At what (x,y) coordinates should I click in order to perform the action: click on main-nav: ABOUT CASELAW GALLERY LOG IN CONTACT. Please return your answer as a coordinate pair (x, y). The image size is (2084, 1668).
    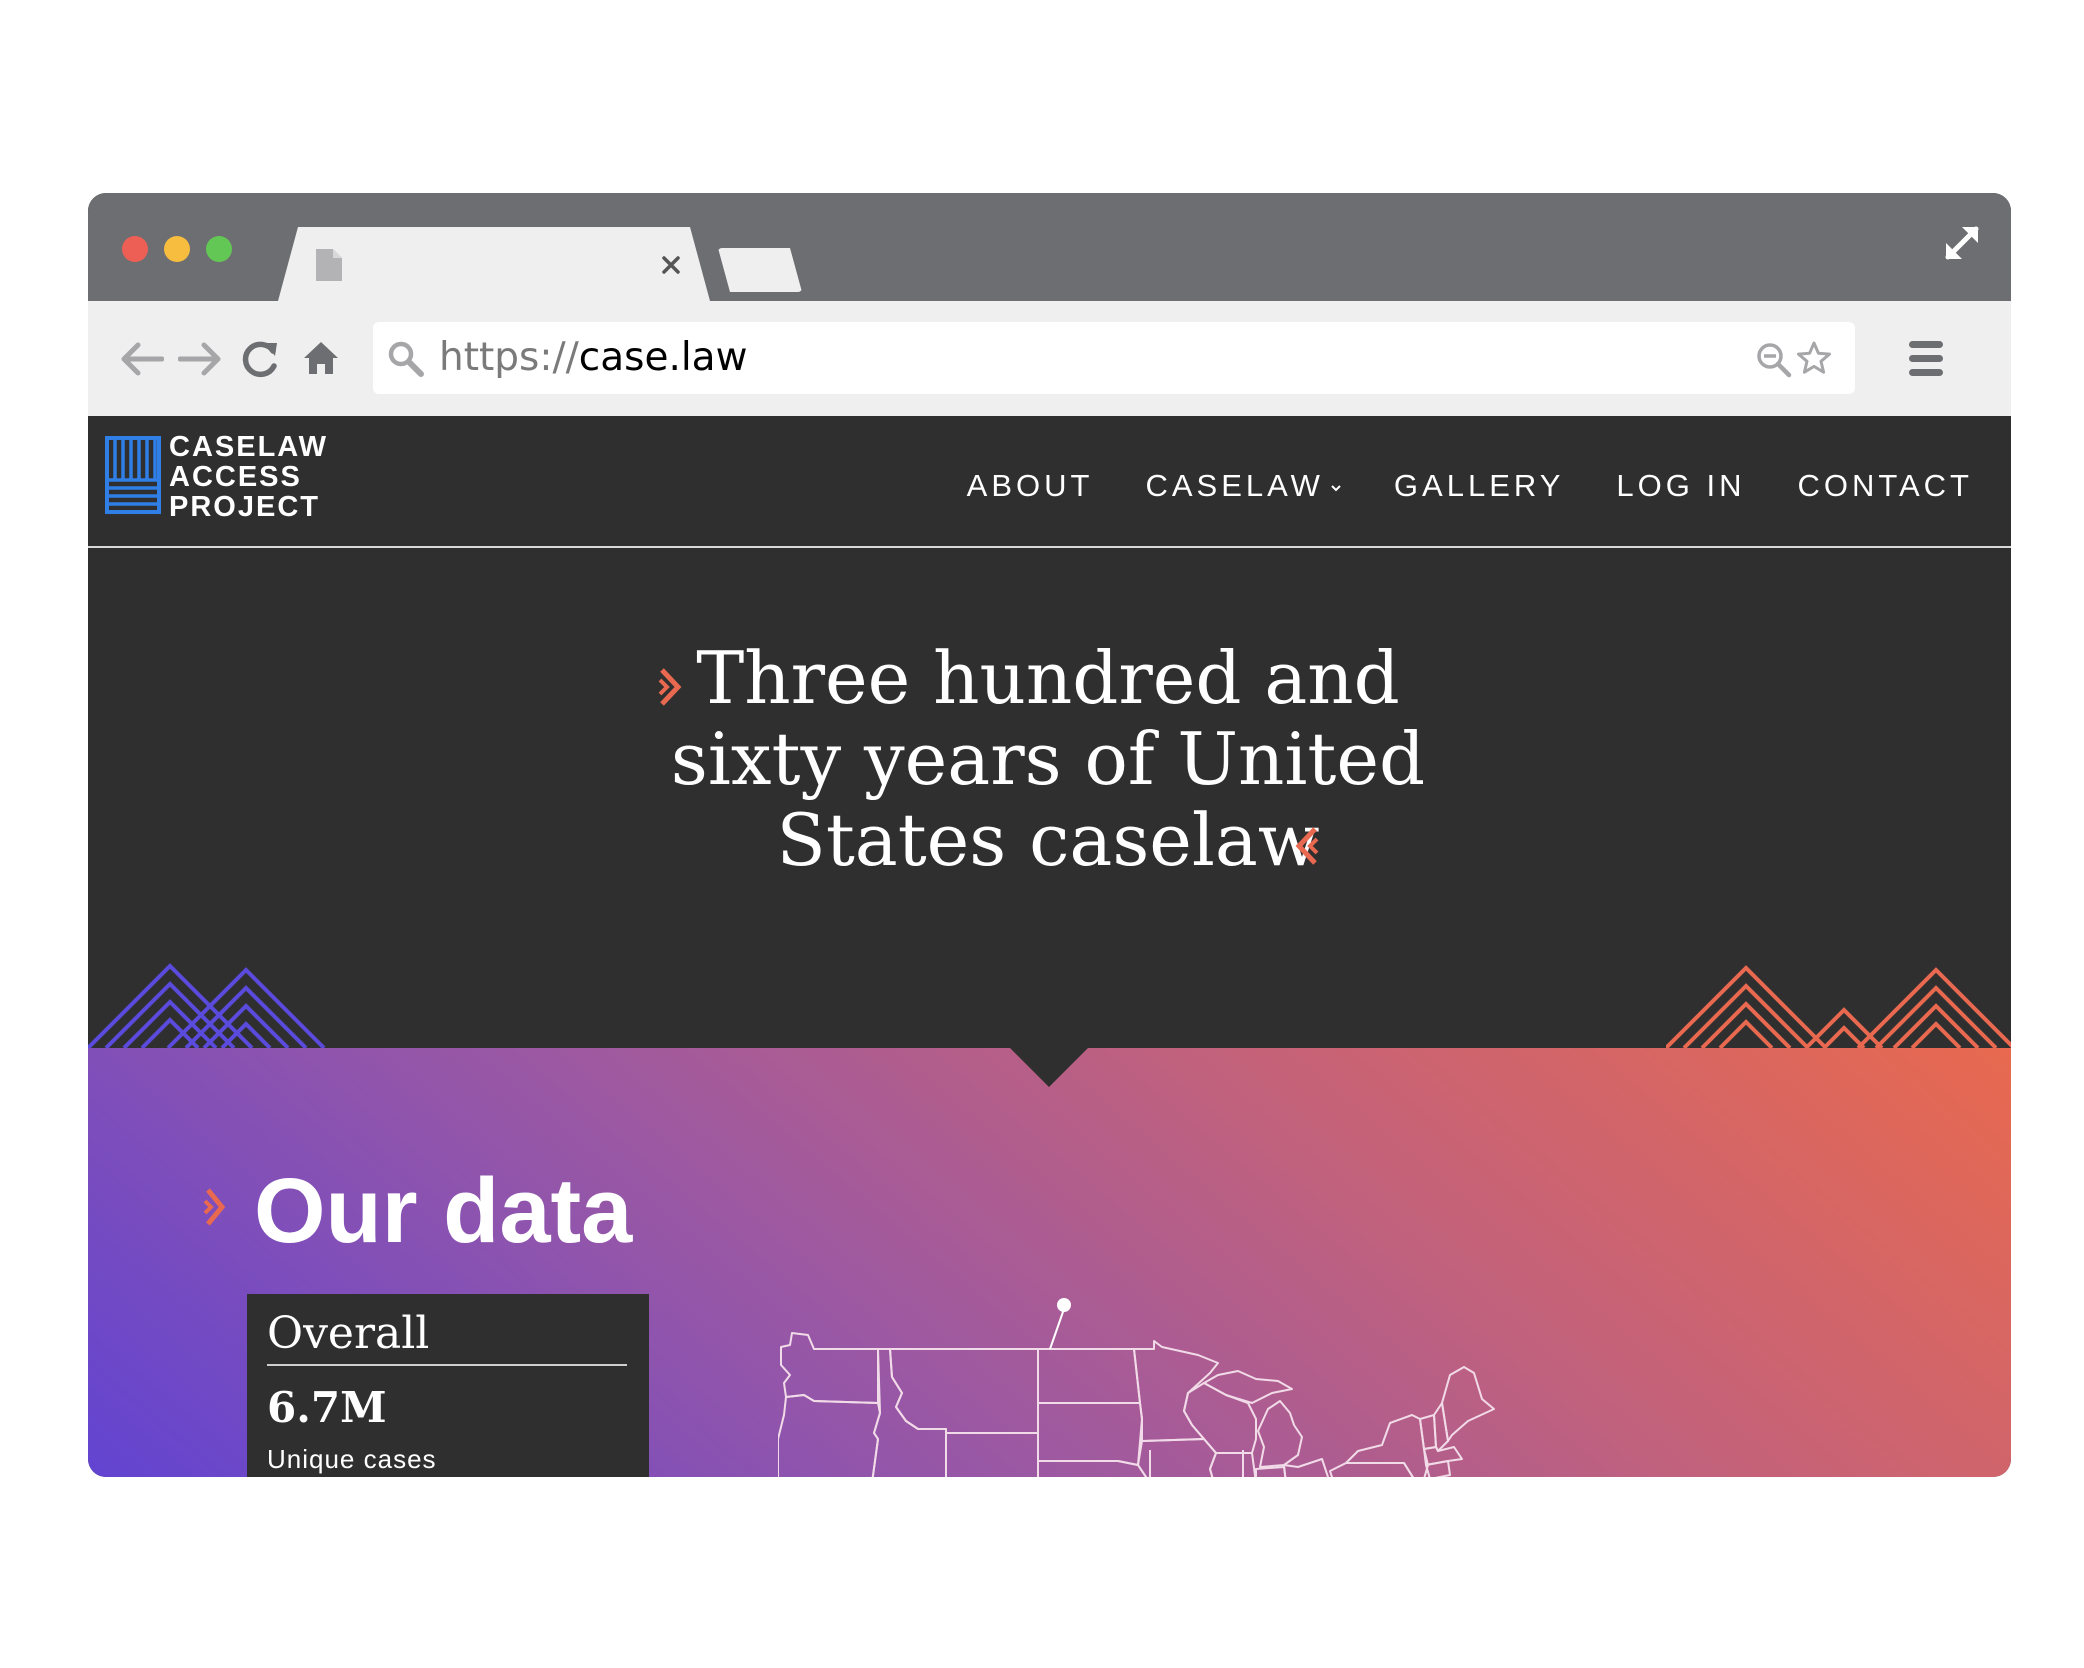
    Looking at the image, I should click on (1470, 486).